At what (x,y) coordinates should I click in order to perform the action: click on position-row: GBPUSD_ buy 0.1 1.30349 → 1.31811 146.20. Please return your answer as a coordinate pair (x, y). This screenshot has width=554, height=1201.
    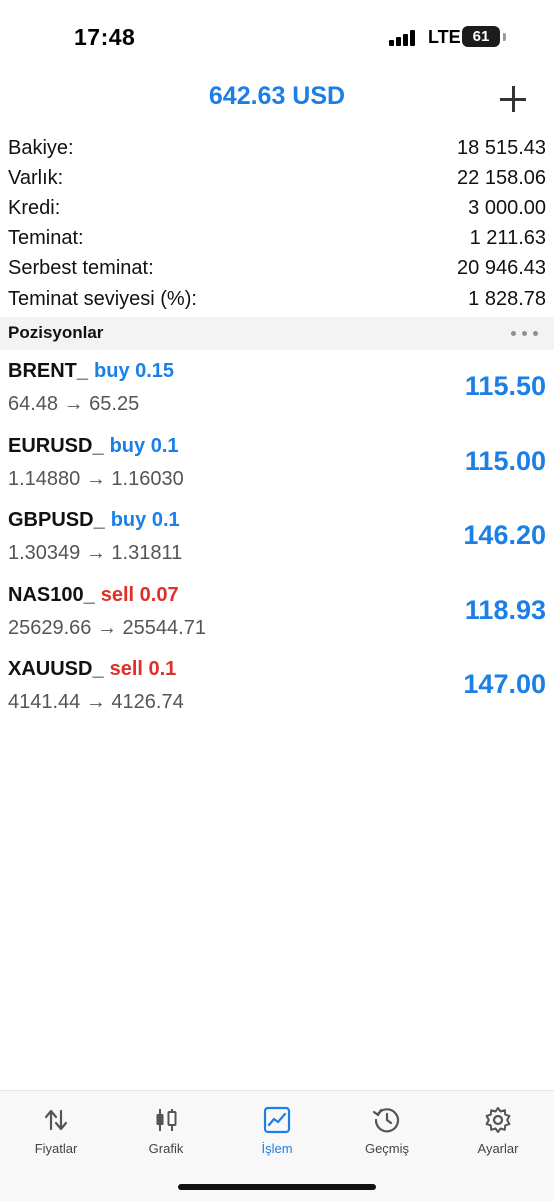
    Looking at the image, I should click on (277, 536).